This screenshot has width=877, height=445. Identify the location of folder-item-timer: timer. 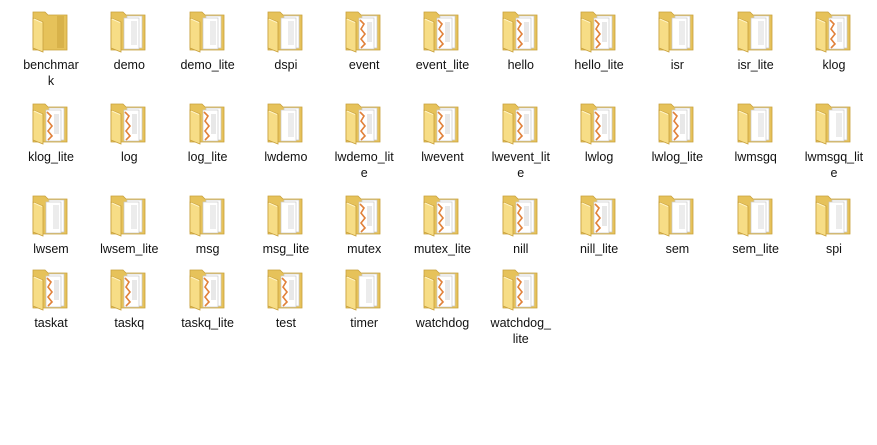
(364, 306).